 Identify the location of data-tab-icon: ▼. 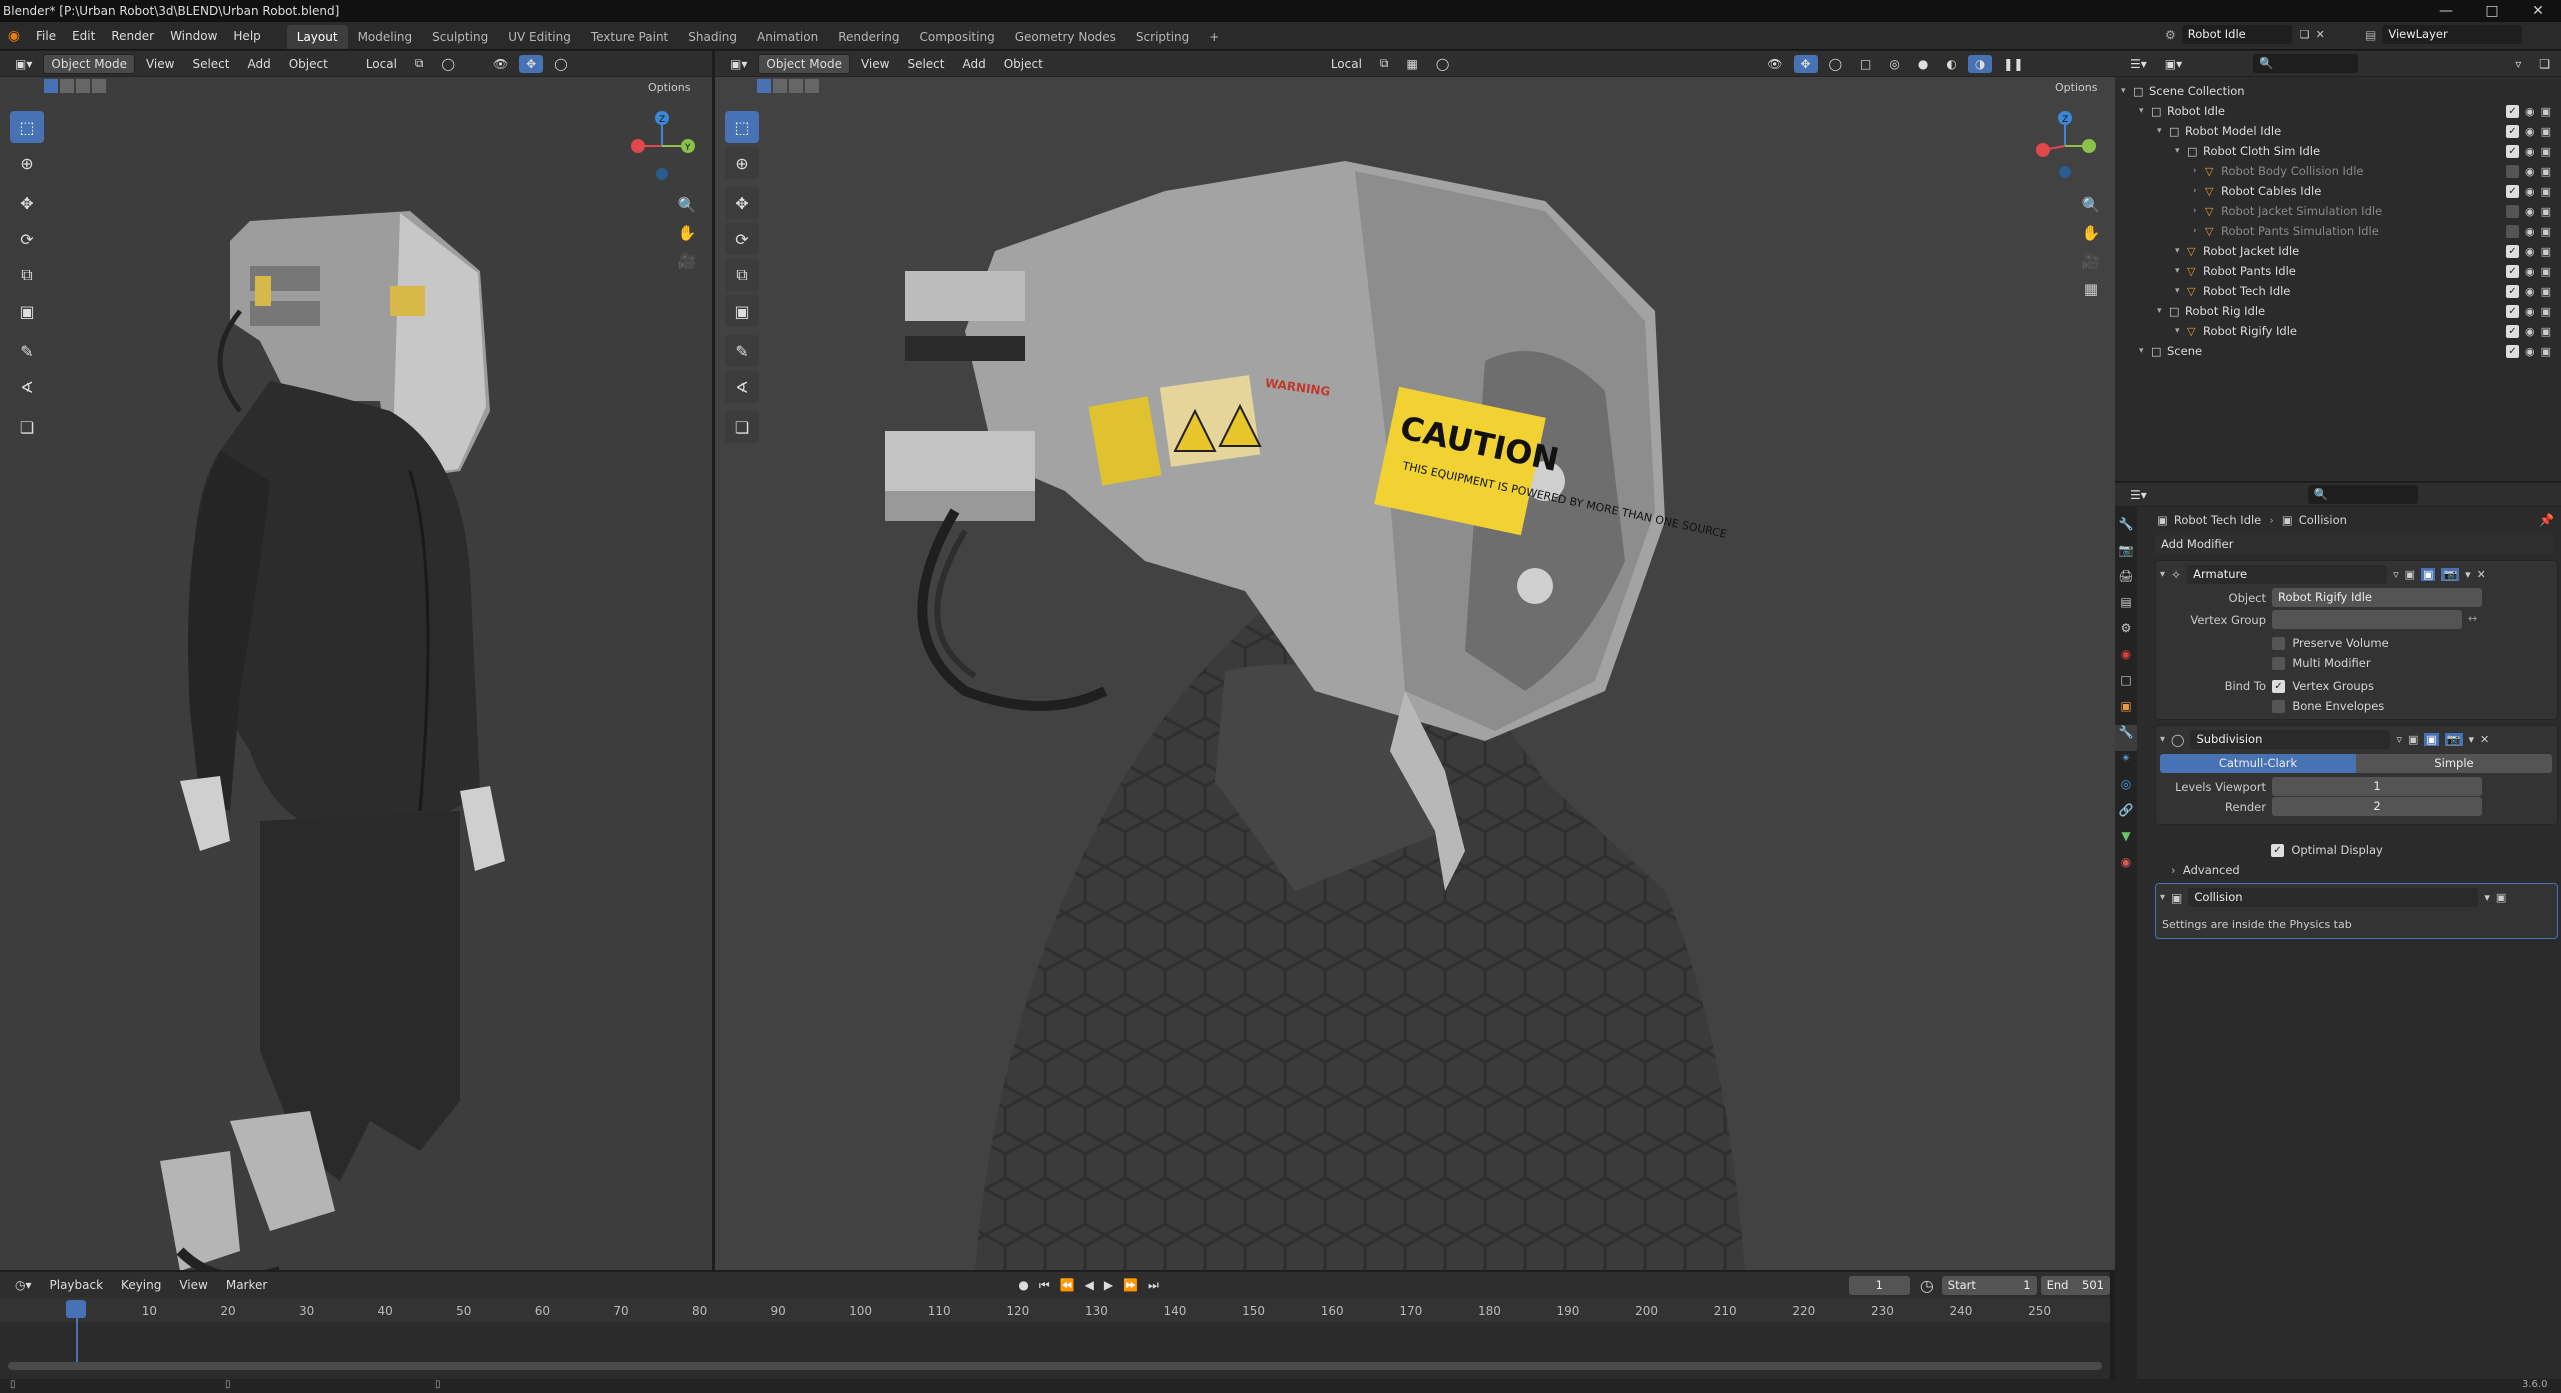
(2126, 842).